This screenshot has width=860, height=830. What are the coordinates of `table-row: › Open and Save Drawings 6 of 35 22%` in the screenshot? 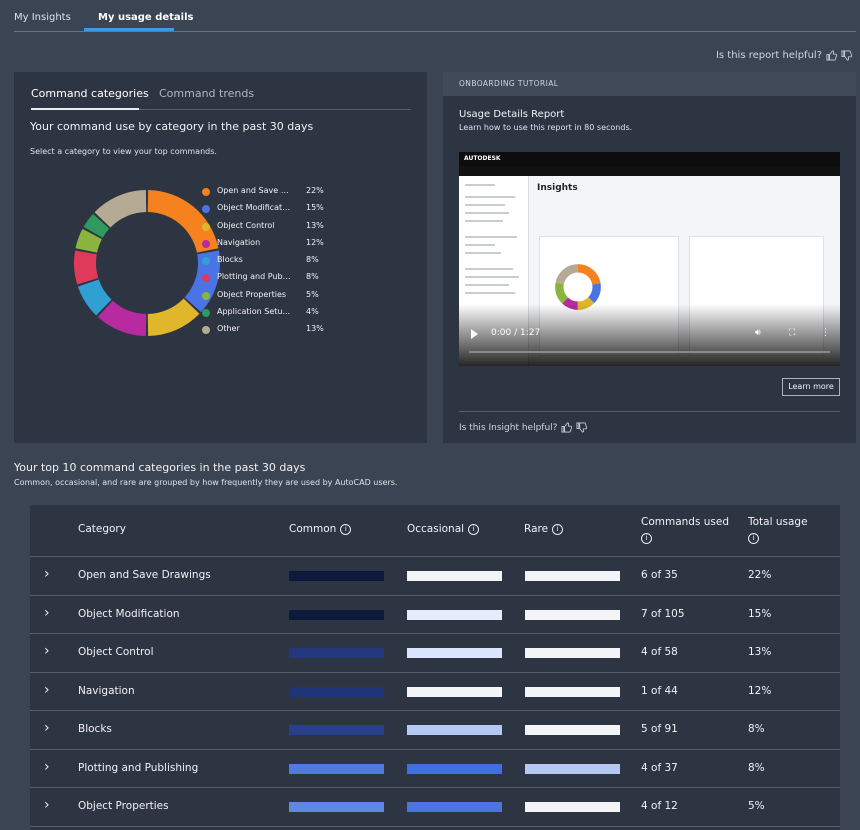 It's located at (435, 576).